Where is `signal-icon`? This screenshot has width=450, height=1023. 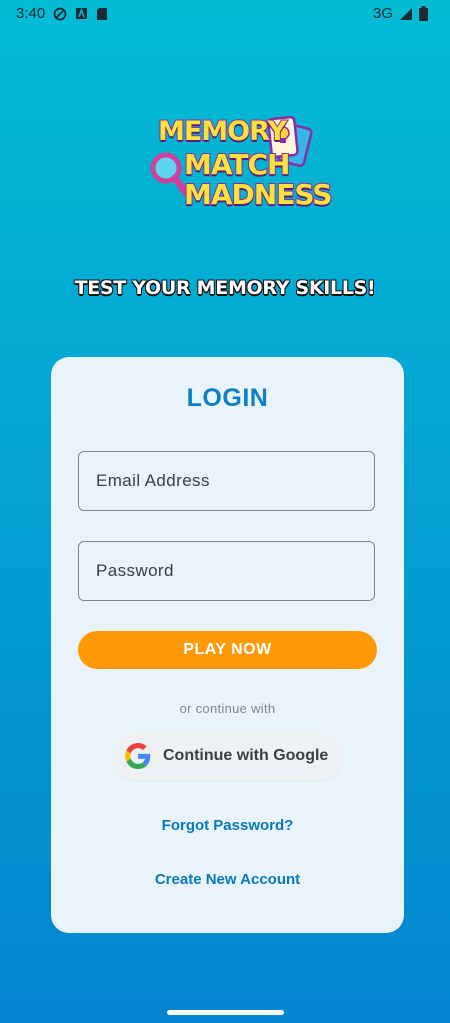
signal-icon is located at coordinates (406, 13).